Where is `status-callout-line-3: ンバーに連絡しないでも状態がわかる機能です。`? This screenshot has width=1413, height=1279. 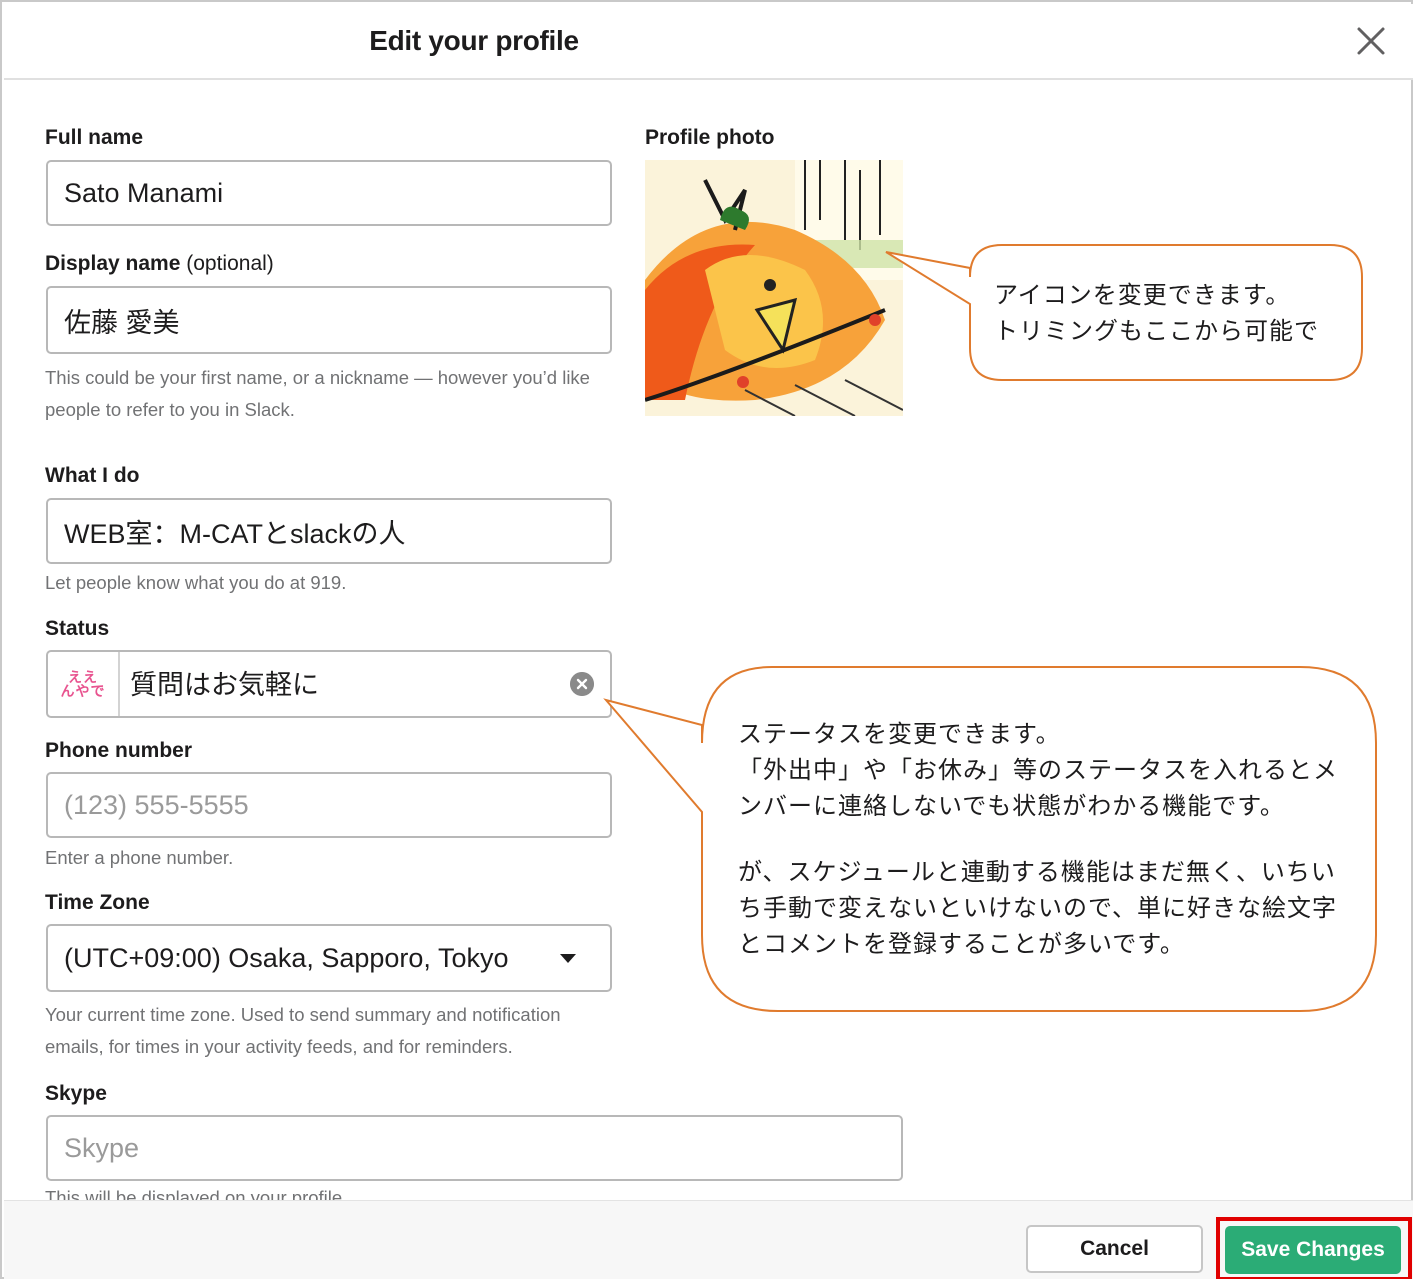
status-callout-line-3: ンバーに連絡しないでも状態がわかる機能です。 is located at coordinates (1011, 806).